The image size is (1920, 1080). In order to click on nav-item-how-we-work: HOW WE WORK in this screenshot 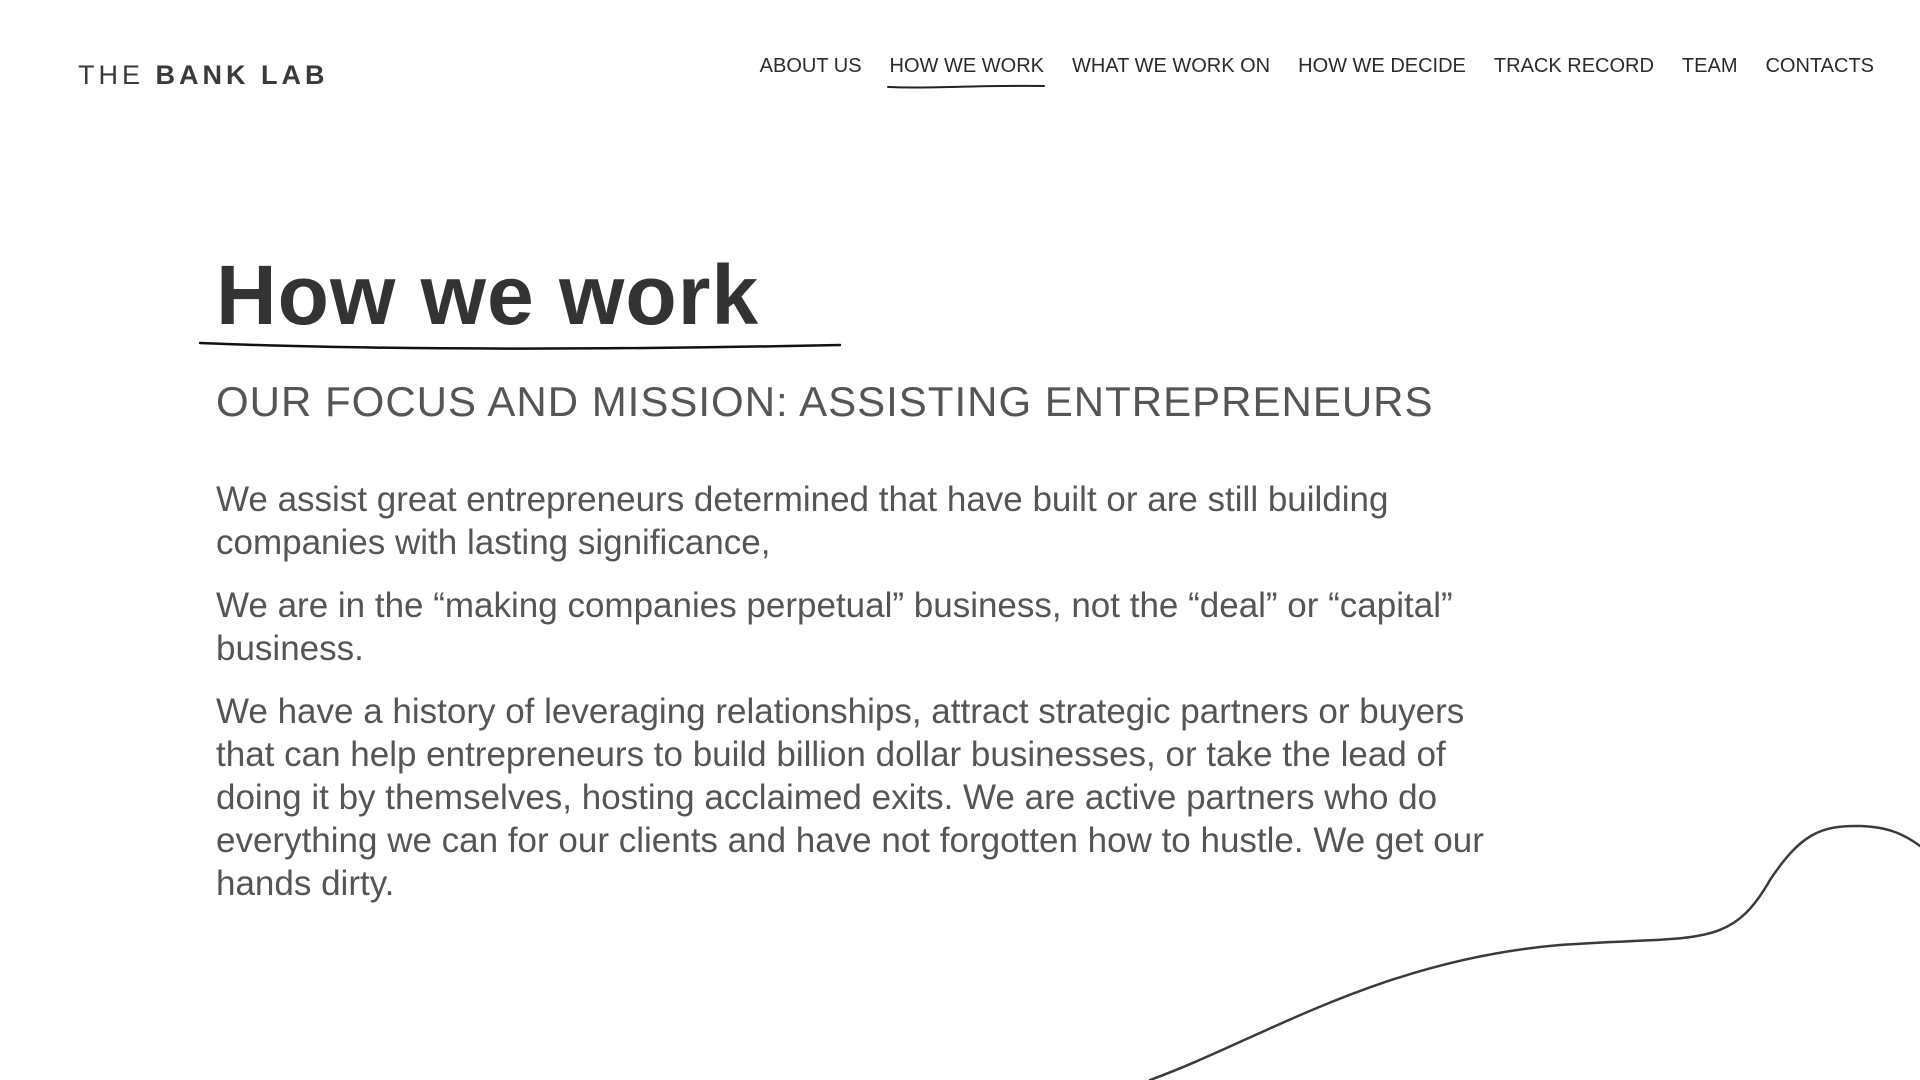, I will do `click(965, 72)`.